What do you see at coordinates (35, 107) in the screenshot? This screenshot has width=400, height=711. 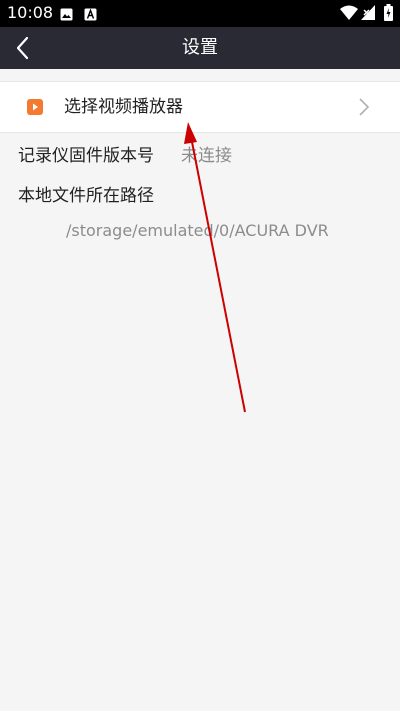 I see `play-icon` at bounding box center [35, 107].